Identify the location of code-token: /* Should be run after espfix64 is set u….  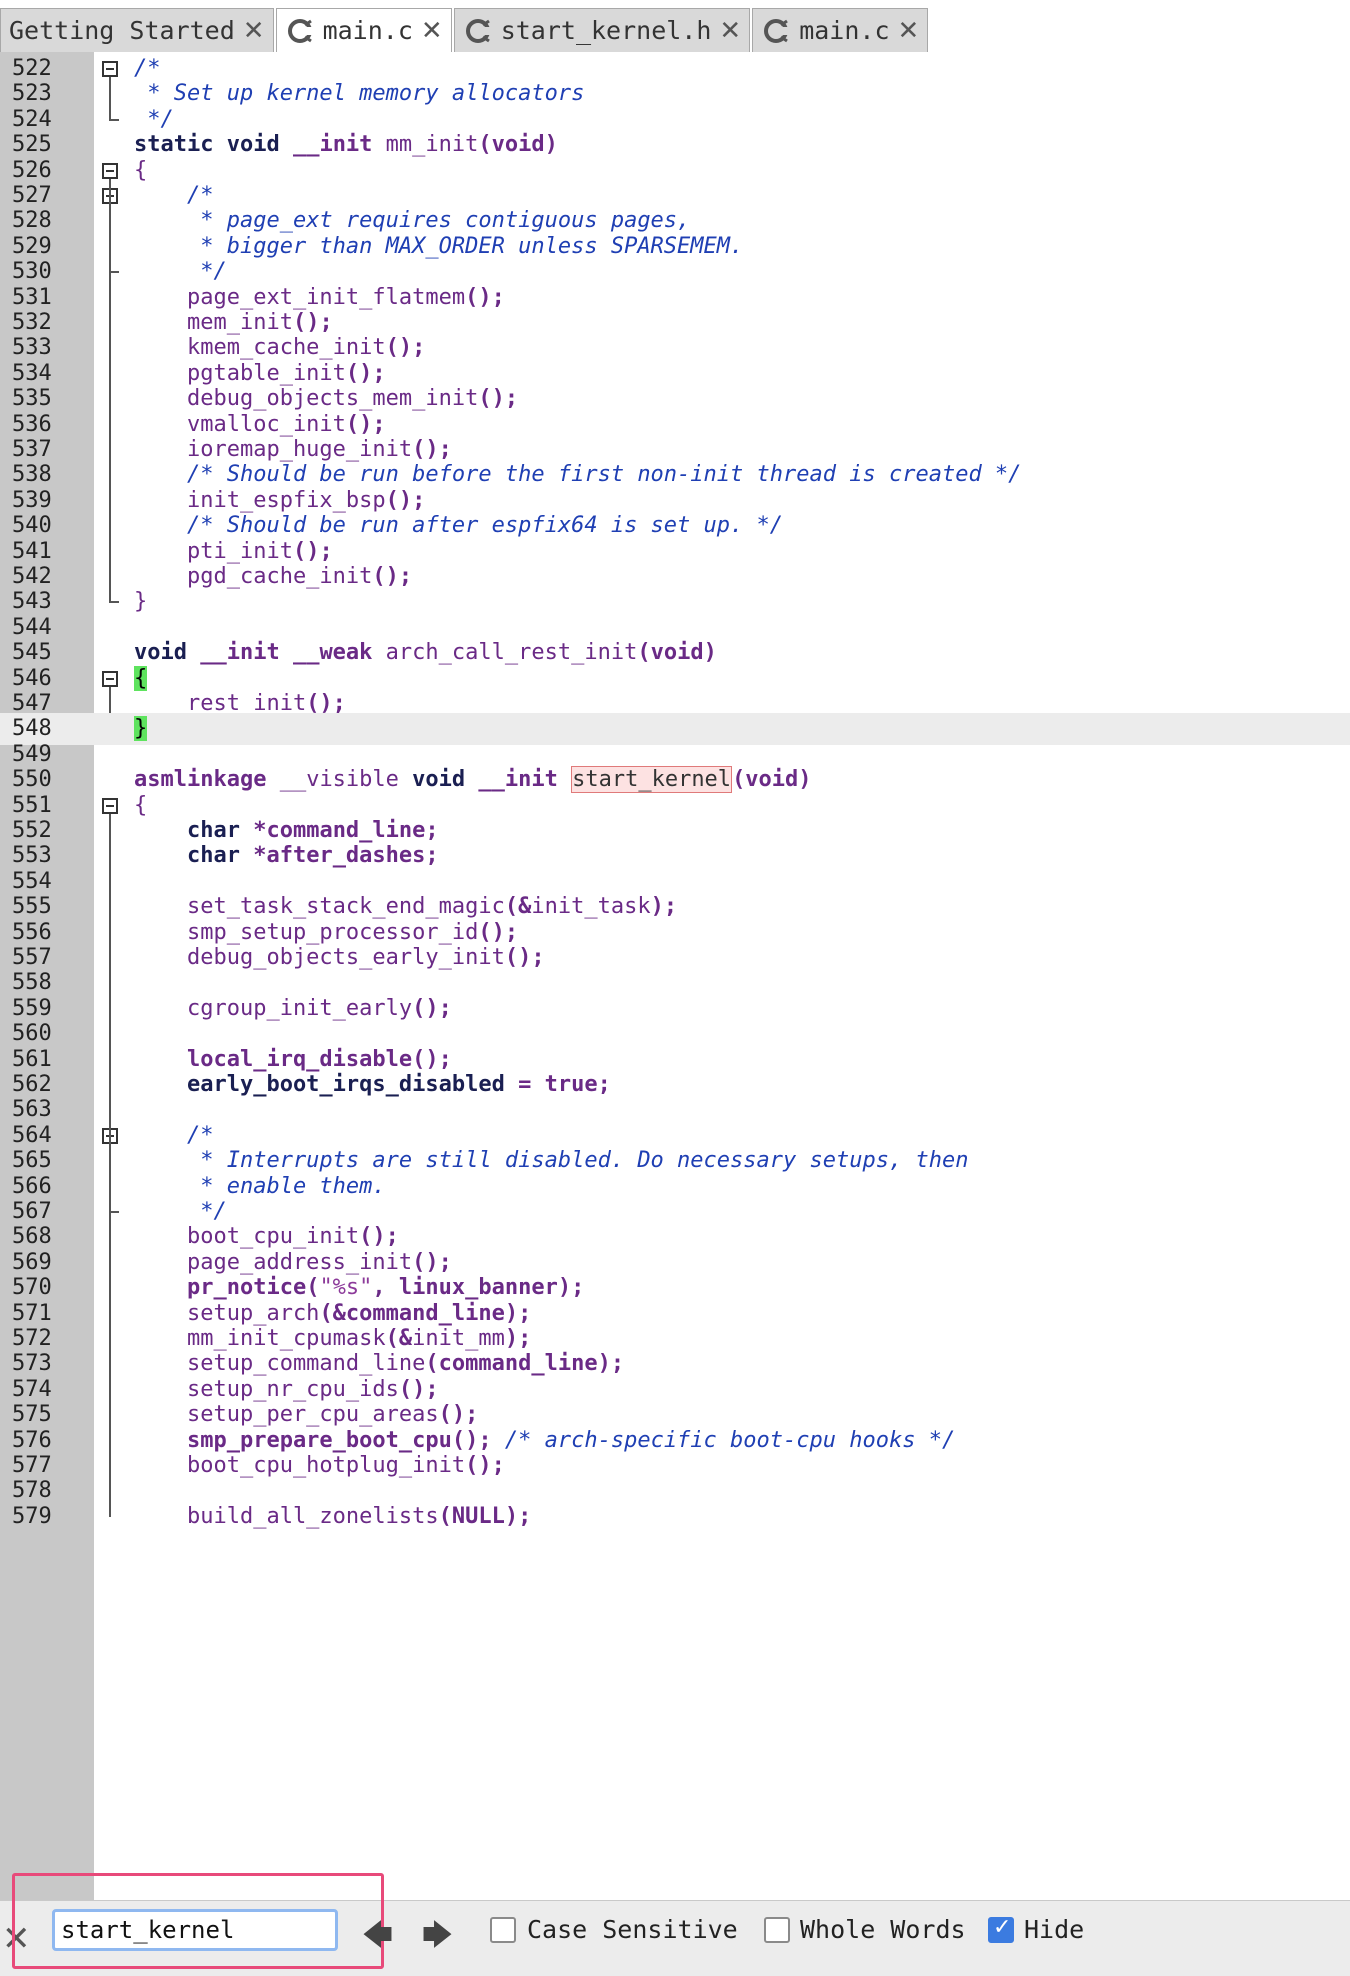
(459, 526).